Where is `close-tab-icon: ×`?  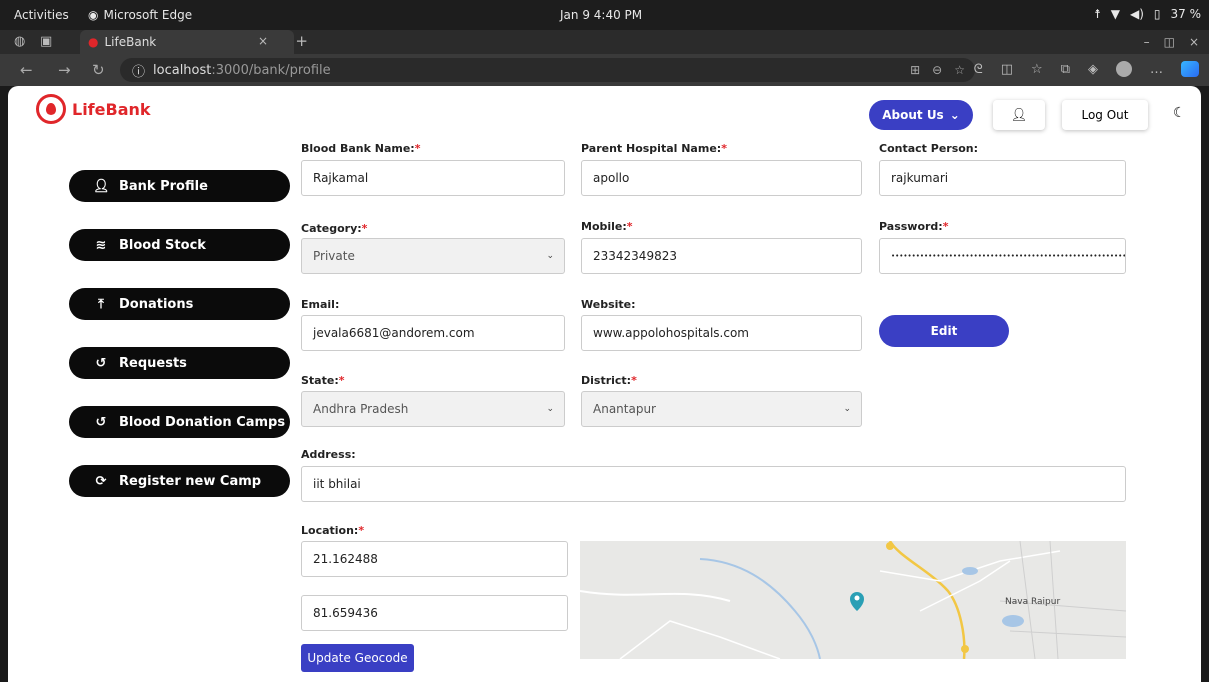
close-tab-icon: × is located at coordinates (263, 41).